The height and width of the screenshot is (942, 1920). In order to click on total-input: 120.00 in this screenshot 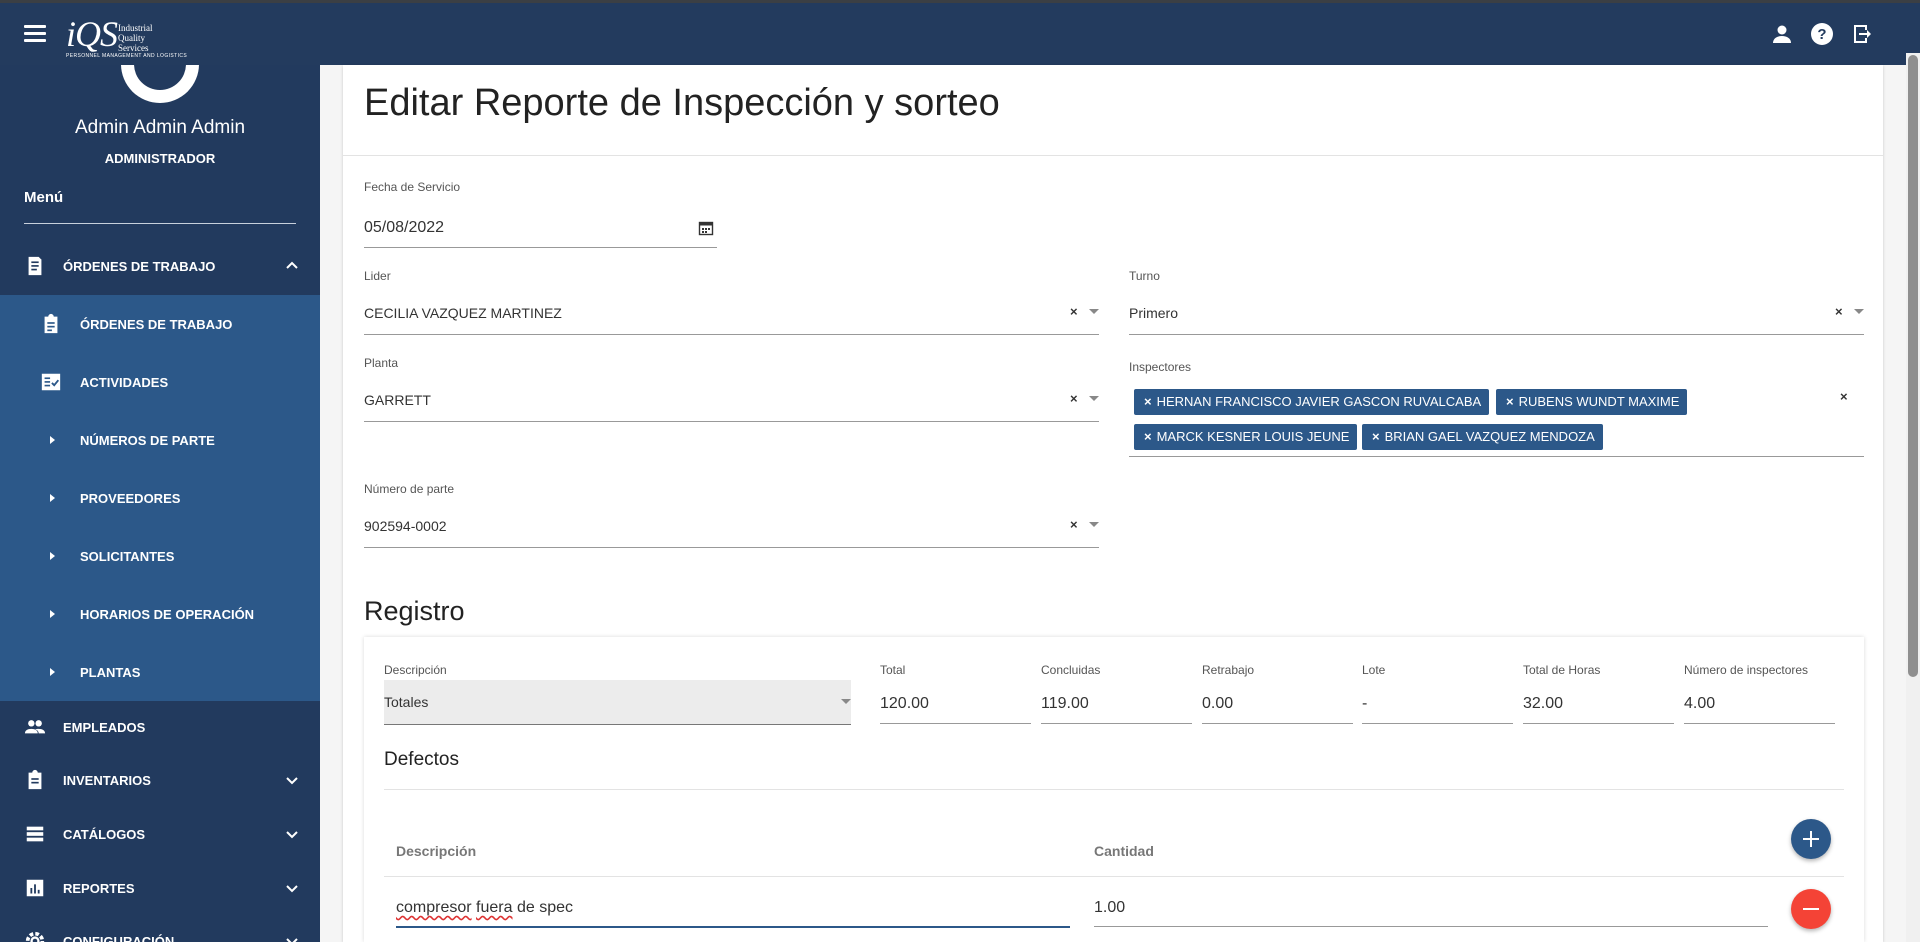, I will do `click(904, 704)`.